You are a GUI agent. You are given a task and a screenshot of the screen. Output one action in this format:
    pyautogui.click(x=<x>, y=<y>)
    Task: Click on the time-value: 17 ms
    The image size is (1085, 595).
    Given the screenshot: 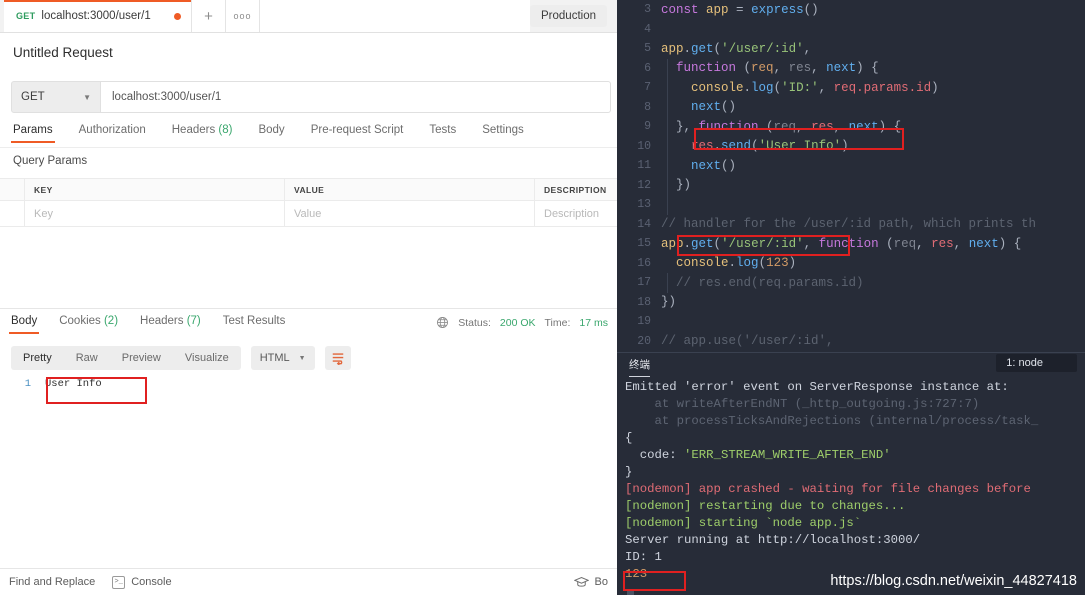 What is the action you would take?
    pyautogui.click(x=593, y=322)
    